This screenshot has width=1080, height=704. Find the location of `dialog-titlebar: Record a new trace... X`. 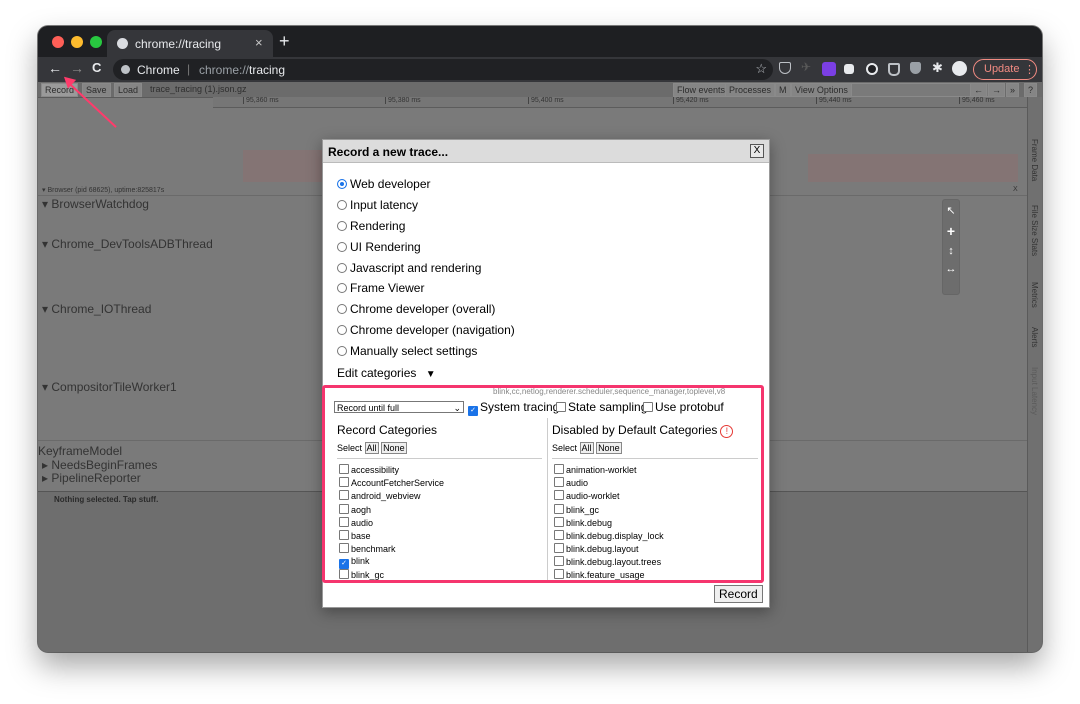

dialog-titlebar: Record a new trace... X is located at coordinates (546, 151).